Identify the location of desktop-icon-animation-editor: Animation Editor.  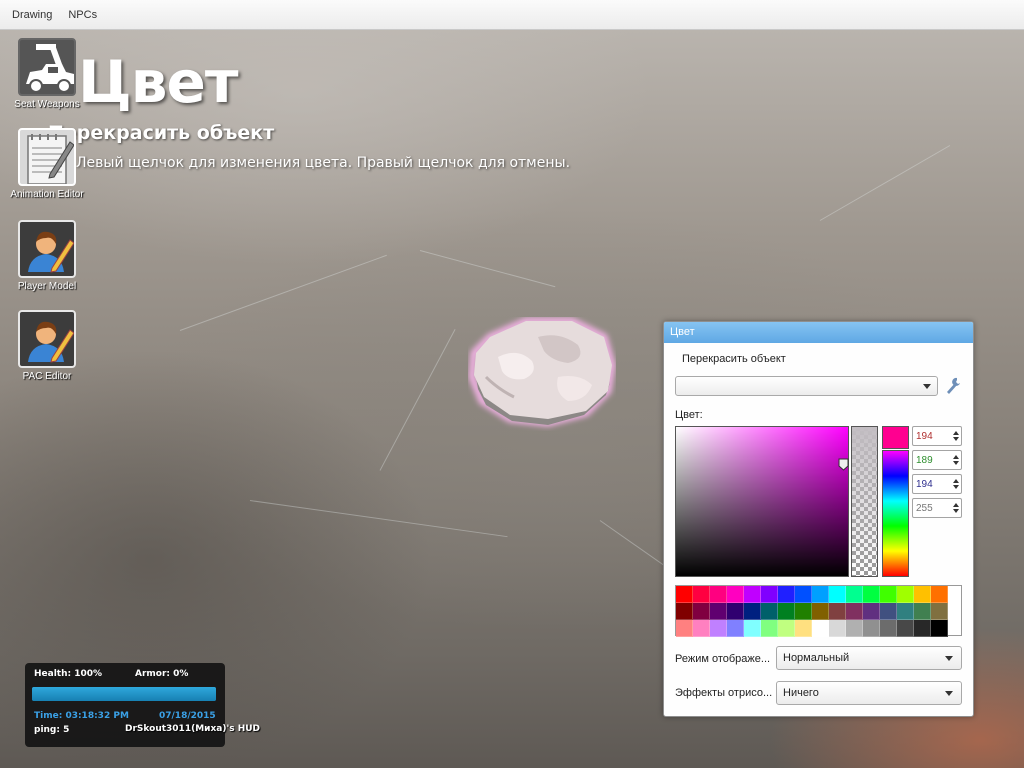
(47, 164).